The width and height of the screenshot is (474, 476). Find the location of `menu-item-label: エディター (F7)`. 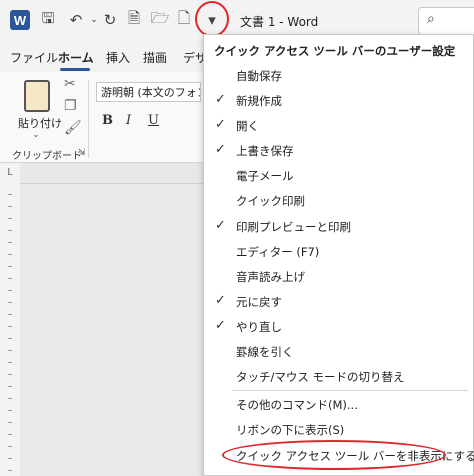

menu-item-label: エディター (F7) is located at coordinates (278, 252).